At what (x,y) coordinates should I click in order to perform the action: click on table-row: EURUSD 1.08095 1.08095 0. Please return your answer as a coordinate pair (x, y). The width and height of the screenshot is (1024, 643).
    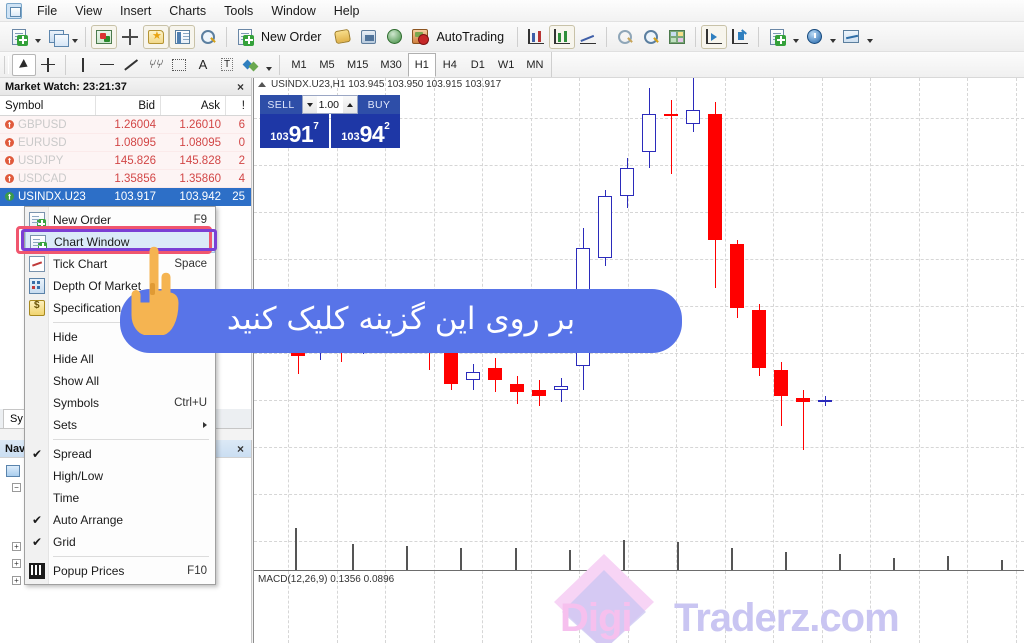
    Looking at the image, I should click on (125, 143).